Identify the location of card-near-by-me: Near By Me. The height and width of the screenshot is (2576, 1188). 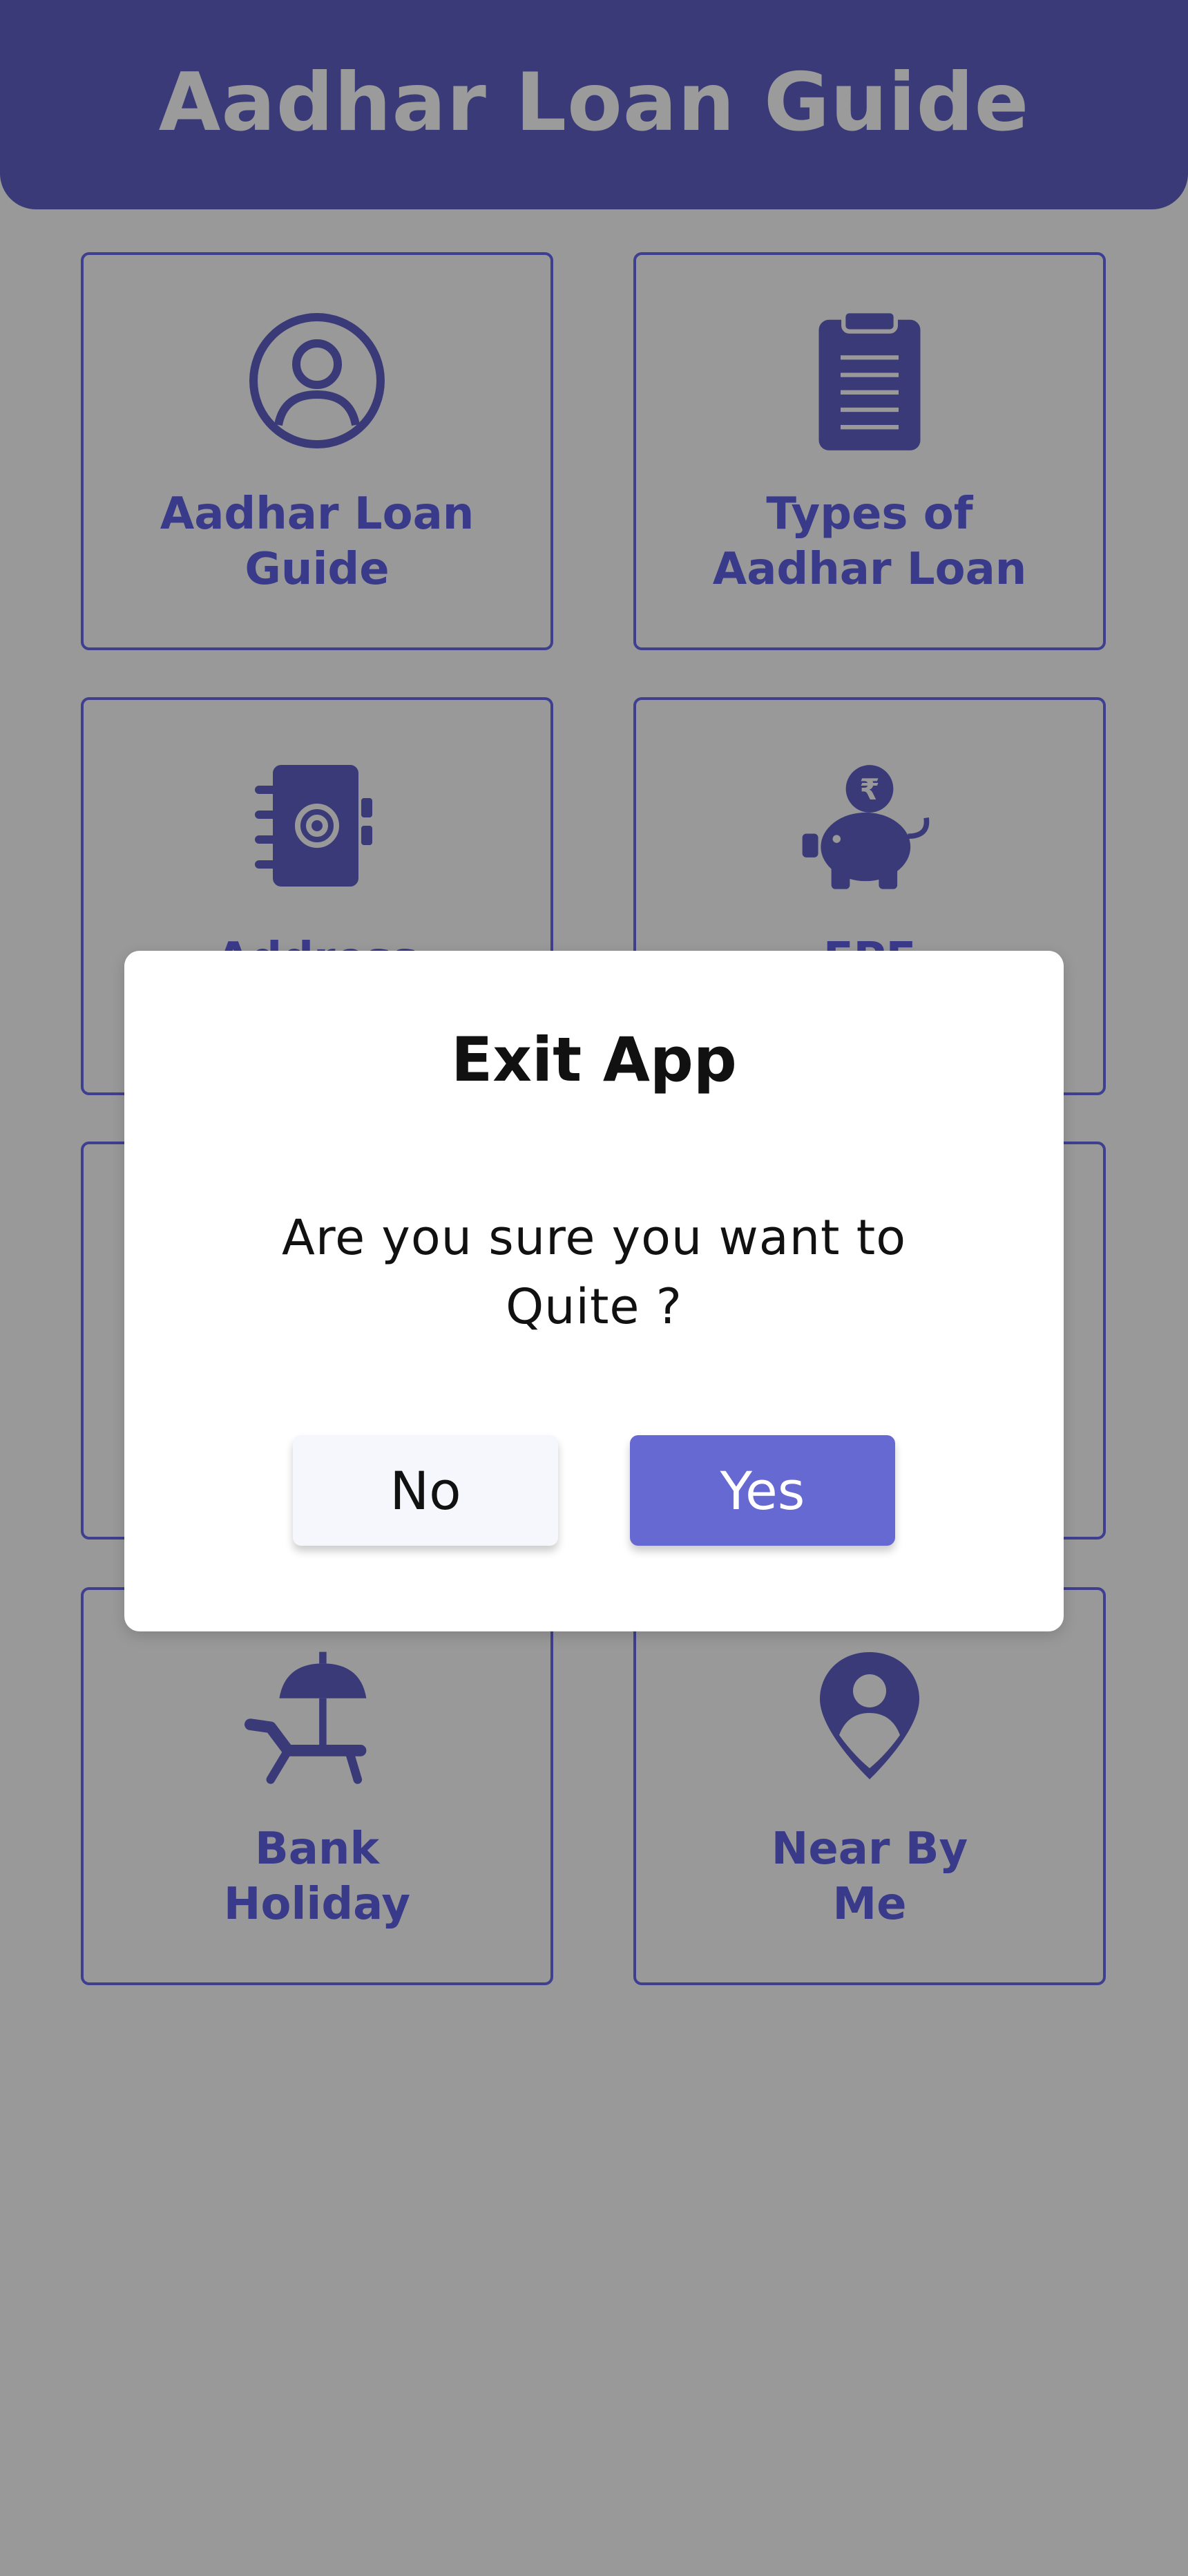
(870, 1786).